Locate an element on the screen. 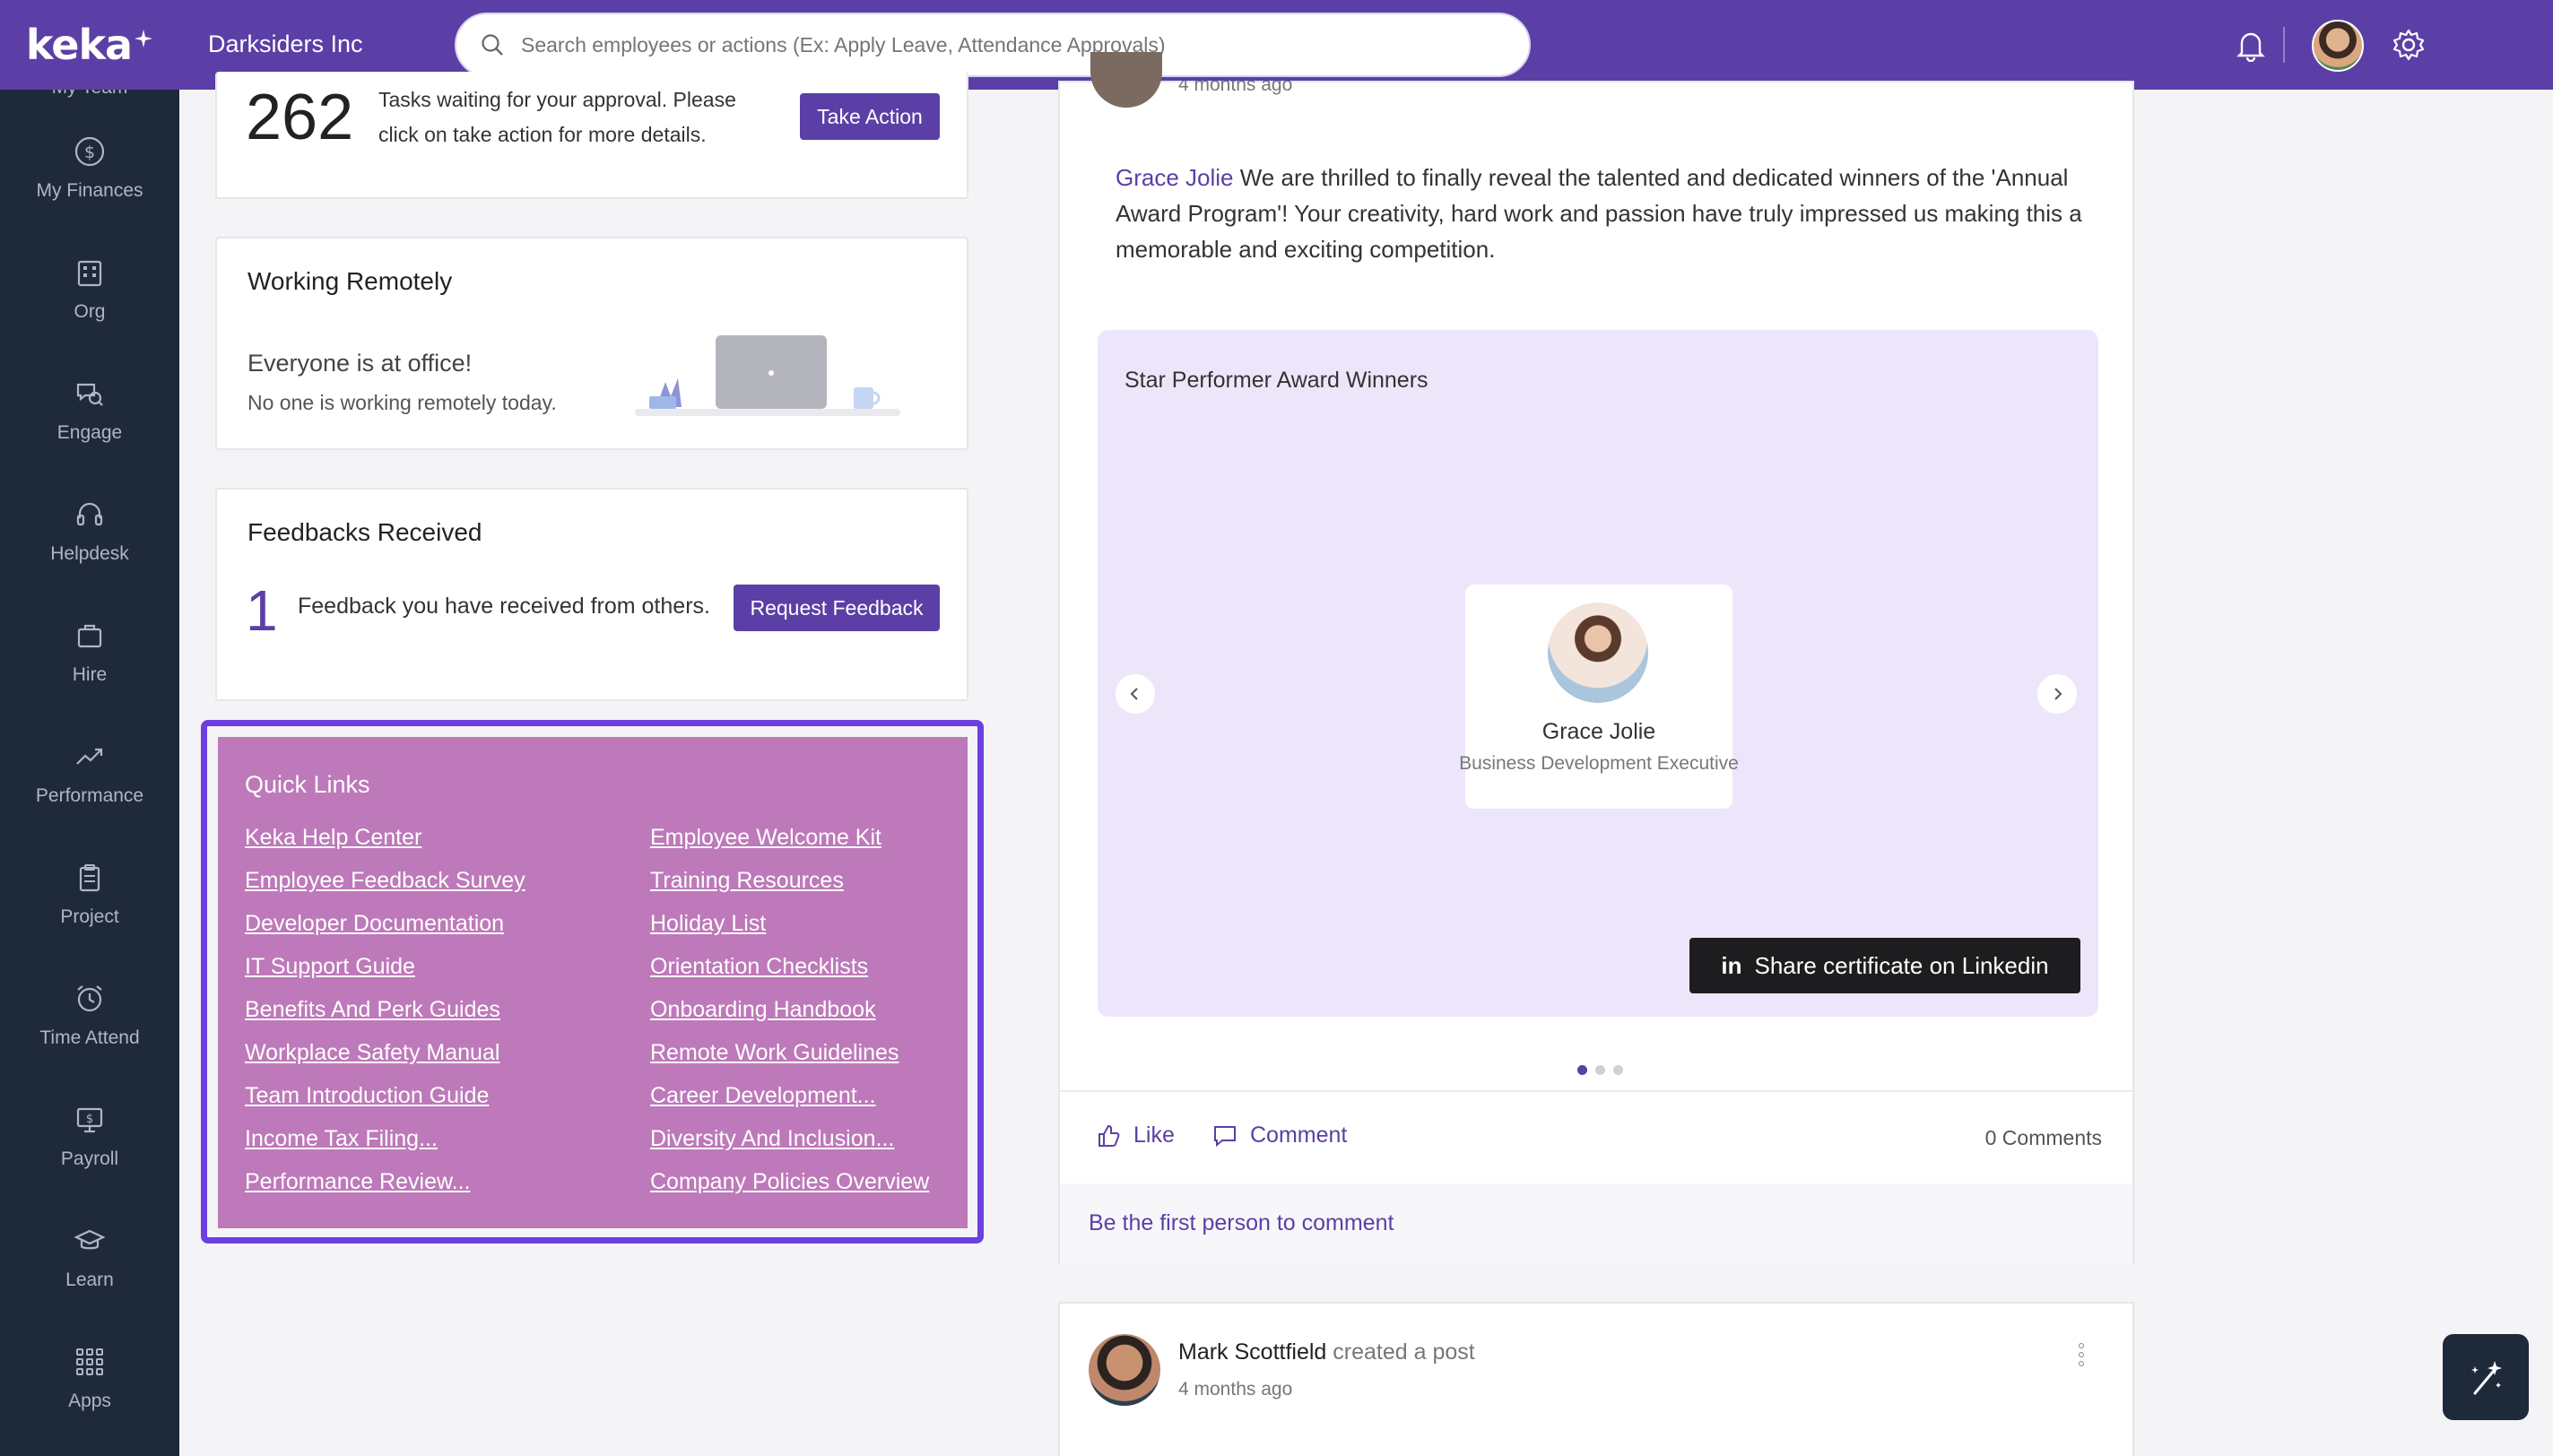  sidebar-item-label: Time Attend is located at coordinates (89, 1037).